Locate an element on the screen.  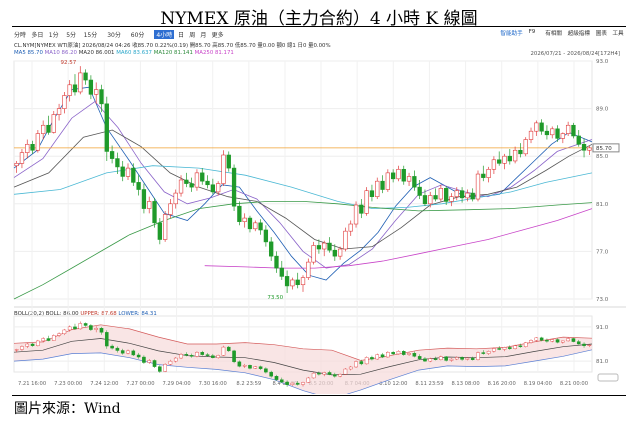
price-tick-label: 77.0 is located at coordinates (602, 252).